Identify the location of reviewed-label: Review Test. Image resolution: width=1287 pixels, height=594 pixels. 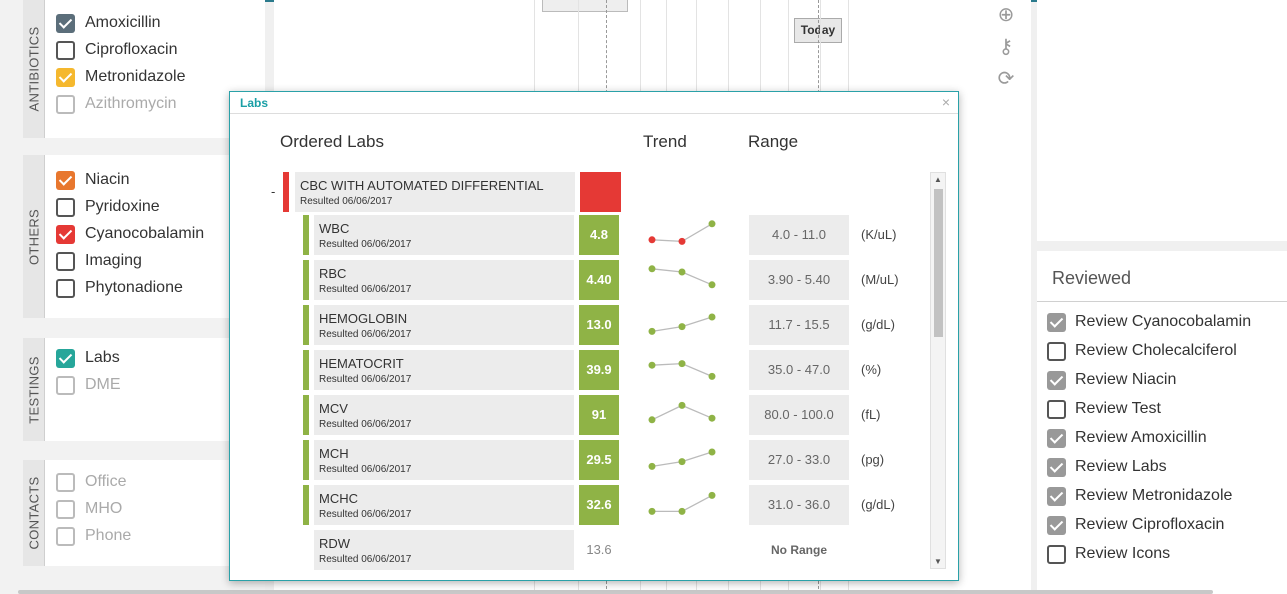
(1118, 408).